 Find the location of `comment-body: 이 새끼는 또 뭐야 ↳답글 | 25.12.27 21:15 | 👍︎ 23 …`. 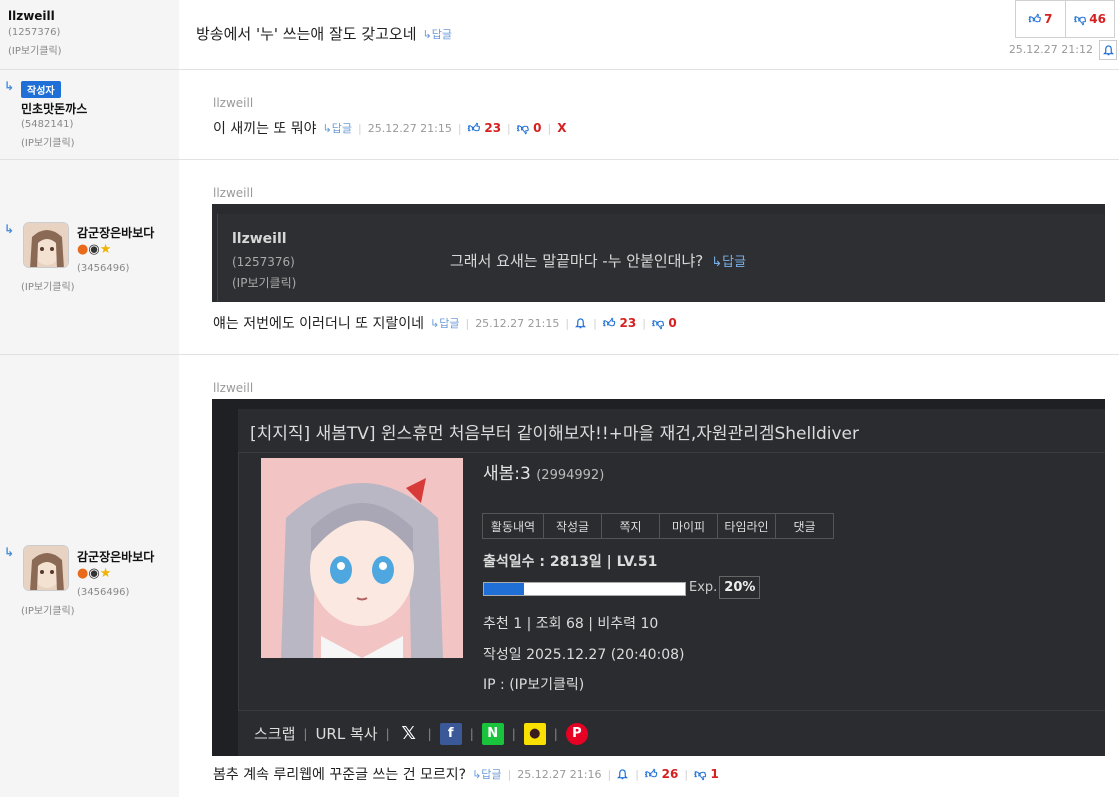

comment-body: 이 새끼는 또 뭐야 ↳답글 | 25.12.27 21:15 | 👍︎ 23 … is located at coordinates (389, 128).